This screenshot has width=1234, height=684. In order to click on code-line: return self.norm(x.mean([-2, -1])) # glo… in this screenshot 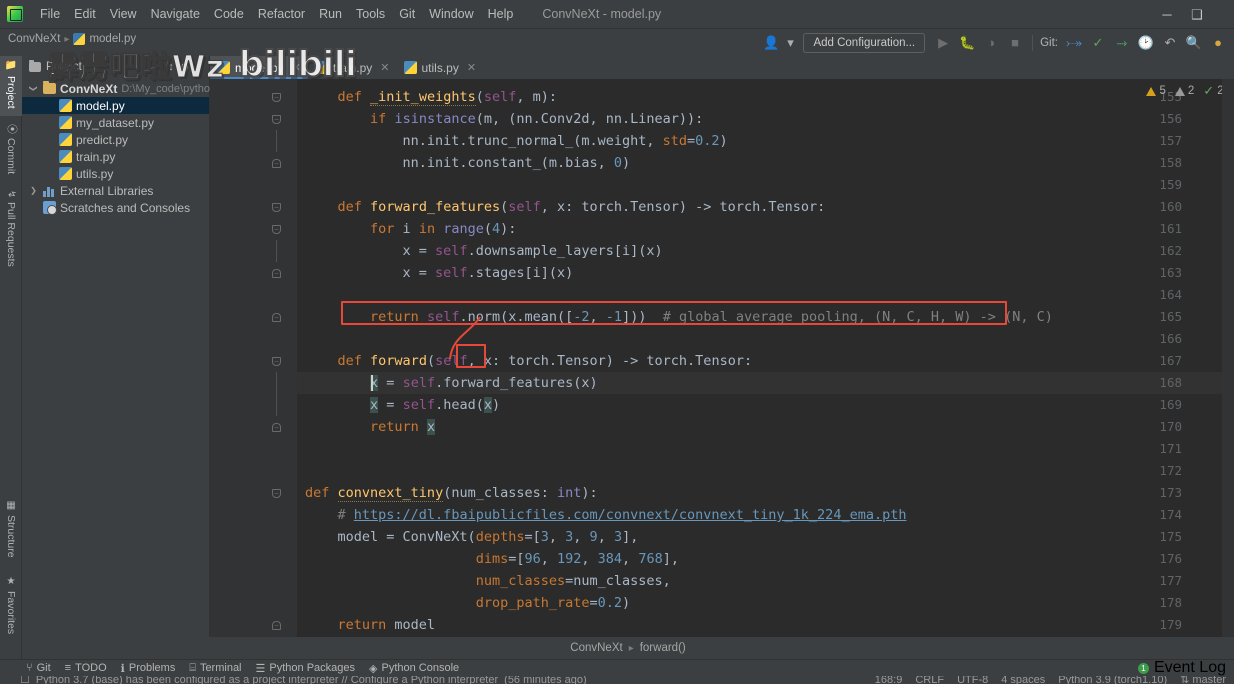, I will do `click(679, 317)`.